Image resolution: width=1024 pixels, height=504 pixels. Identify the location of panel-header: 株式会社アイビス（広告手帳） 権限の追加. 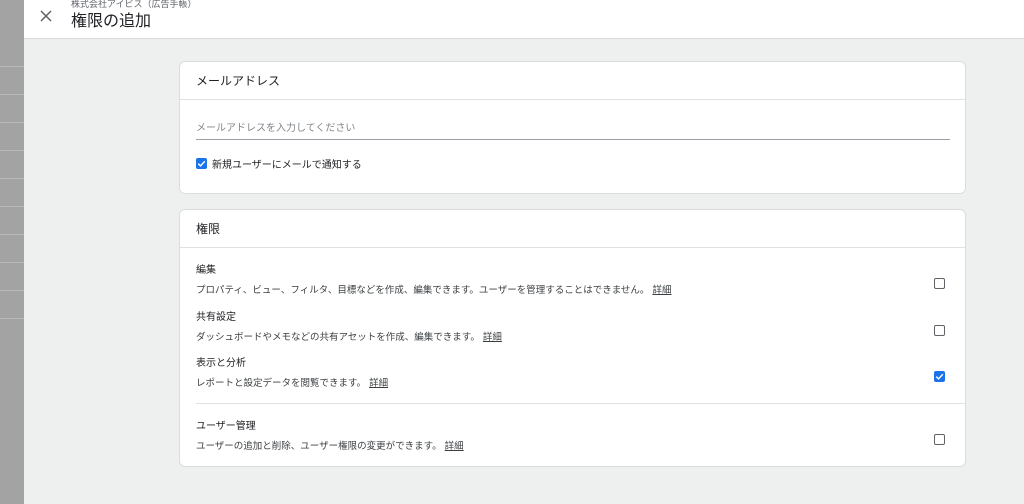
(524, 19).